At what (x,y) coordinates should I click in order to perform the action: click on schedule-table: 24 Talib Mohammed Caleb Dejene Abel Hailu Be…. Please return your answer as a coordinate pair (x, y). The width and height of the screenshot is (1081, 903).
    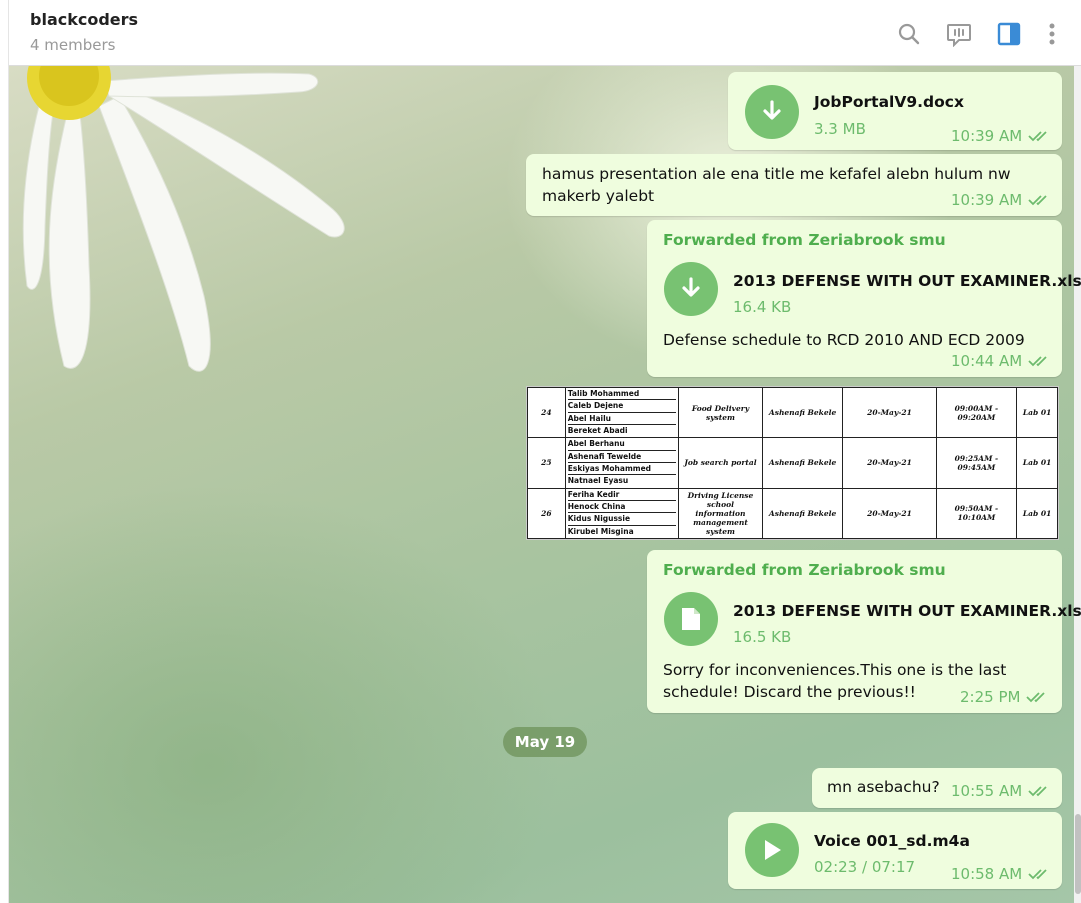
    Looking at the image, I should click on (792, 463).